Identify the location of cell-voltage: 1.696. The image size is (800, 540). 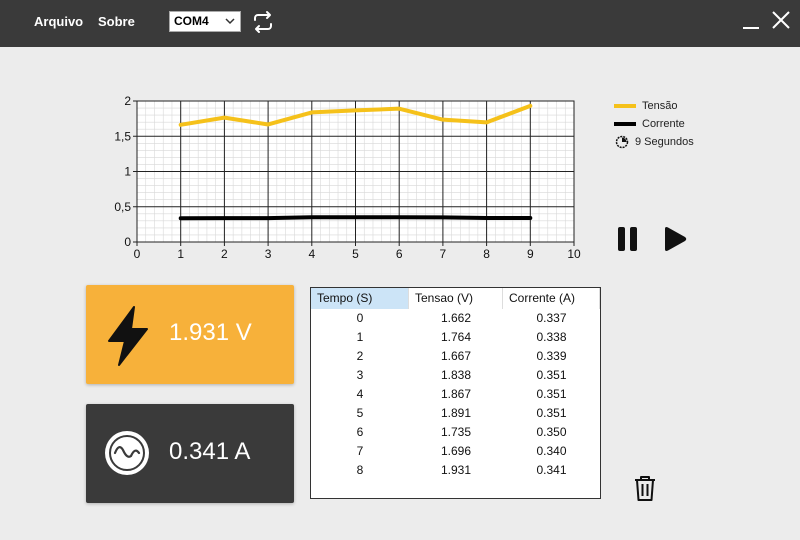
(456, 451).